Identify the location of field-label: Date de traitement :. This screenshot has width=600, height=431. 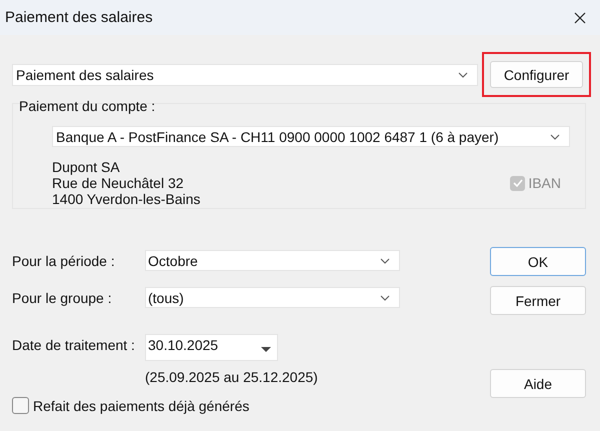
(74, 345).